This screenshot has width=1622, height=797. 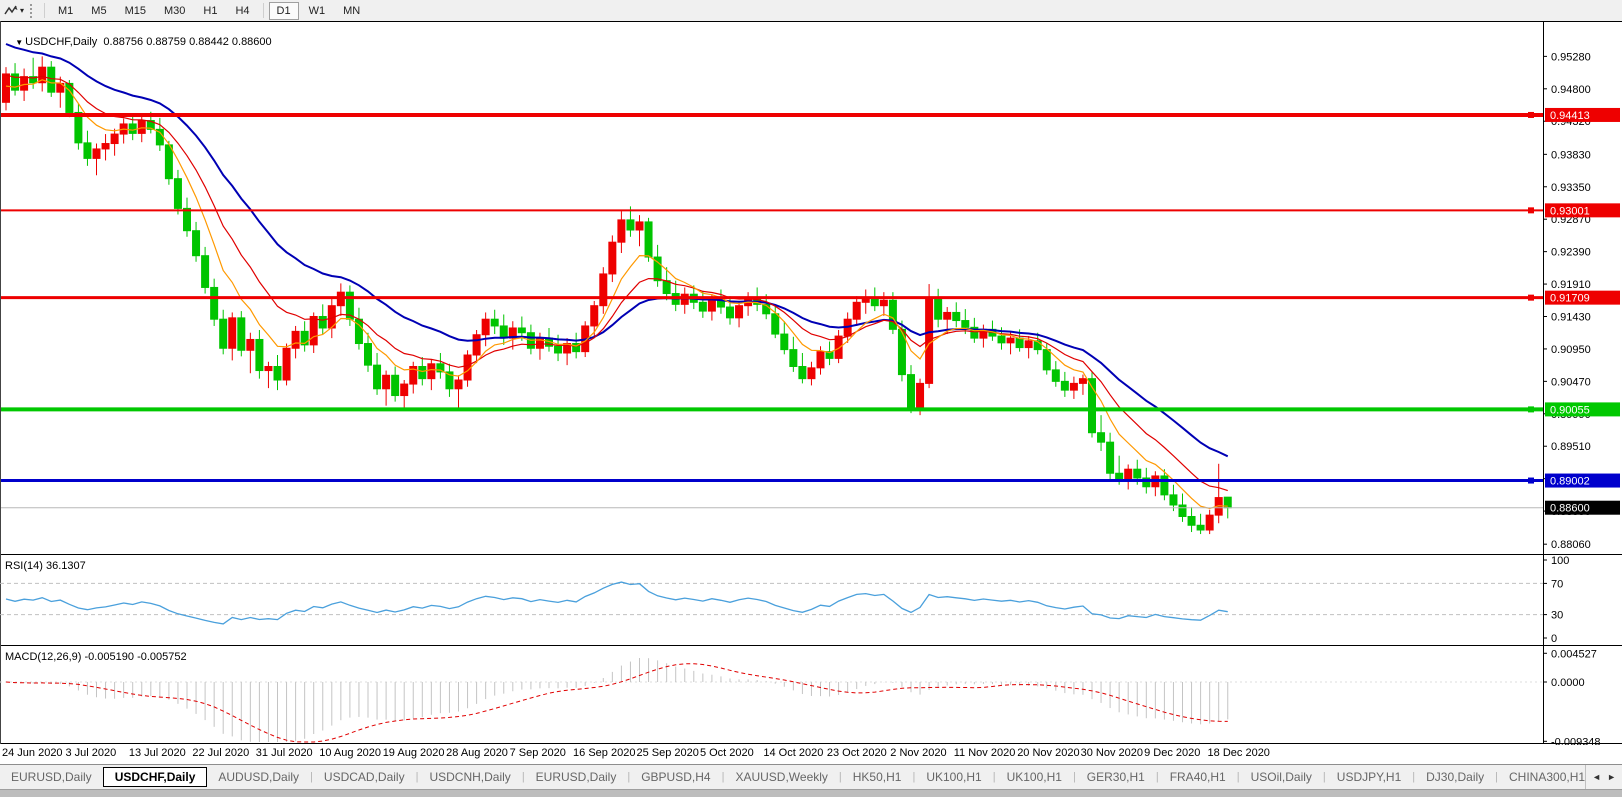 What do you see at coordinates (350, 753) in the screenshot?
I see `date-label: 10 Aug 2020` at bounding box center [350, 753].